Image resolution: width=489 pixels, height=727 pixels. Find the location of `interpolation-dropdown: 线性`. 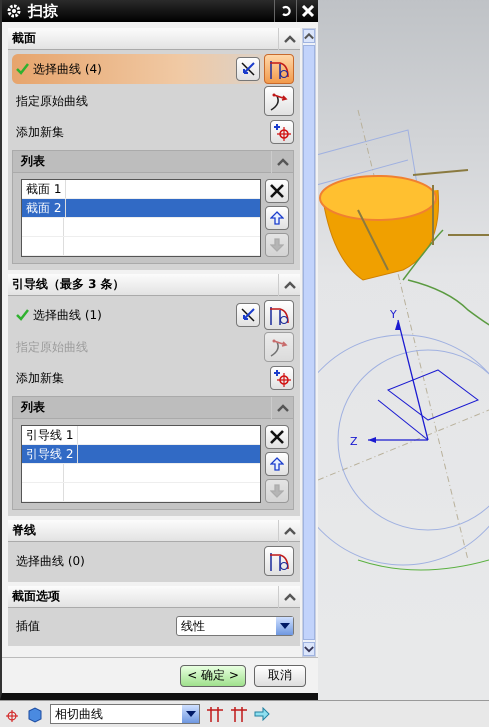

interpolation-dropdown: 线性 is located at coordinates (235, 626).